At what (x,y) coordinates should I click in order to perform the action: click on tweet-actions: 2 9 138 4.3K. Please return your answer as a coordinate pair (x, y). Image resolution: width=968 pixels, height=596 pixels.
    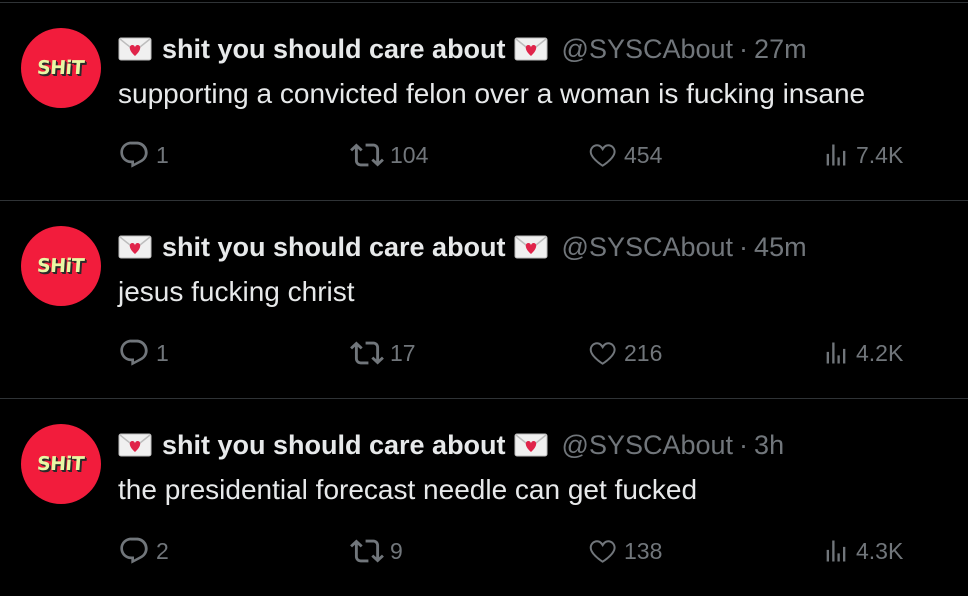
    Looking at the image, I should click on (523, 551).